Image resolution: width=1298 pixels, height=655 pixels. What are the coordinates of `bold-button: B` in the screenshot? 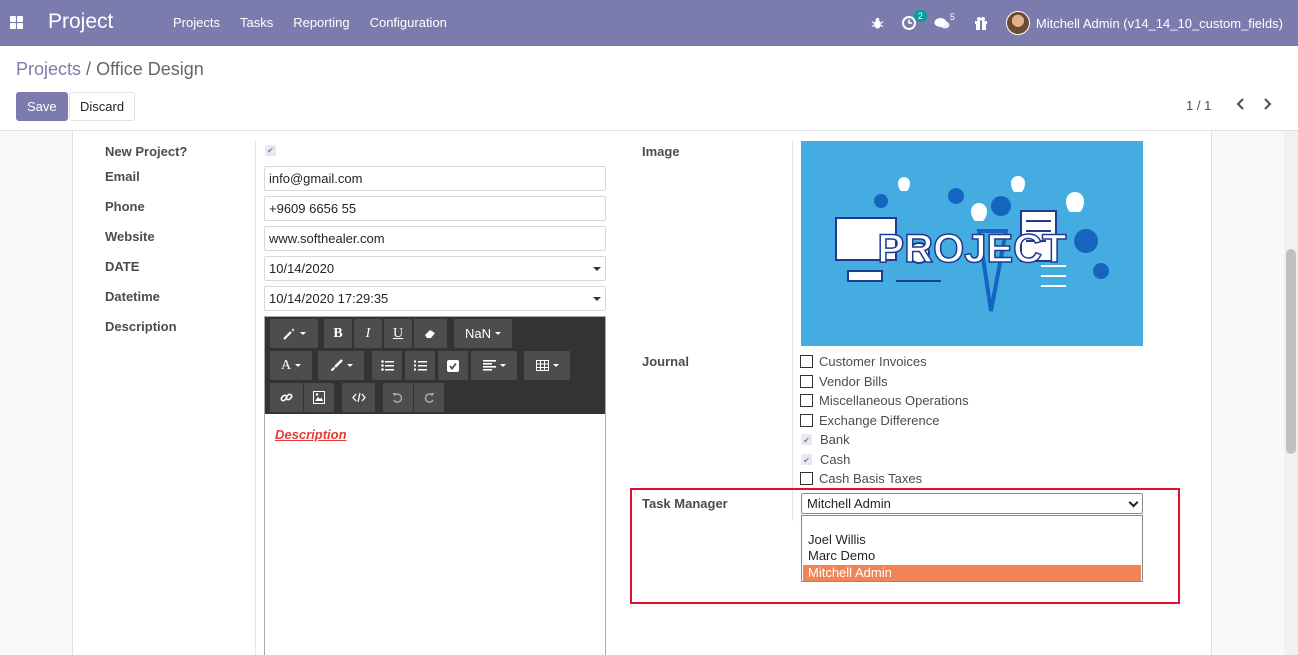 It's located at (338, 333).